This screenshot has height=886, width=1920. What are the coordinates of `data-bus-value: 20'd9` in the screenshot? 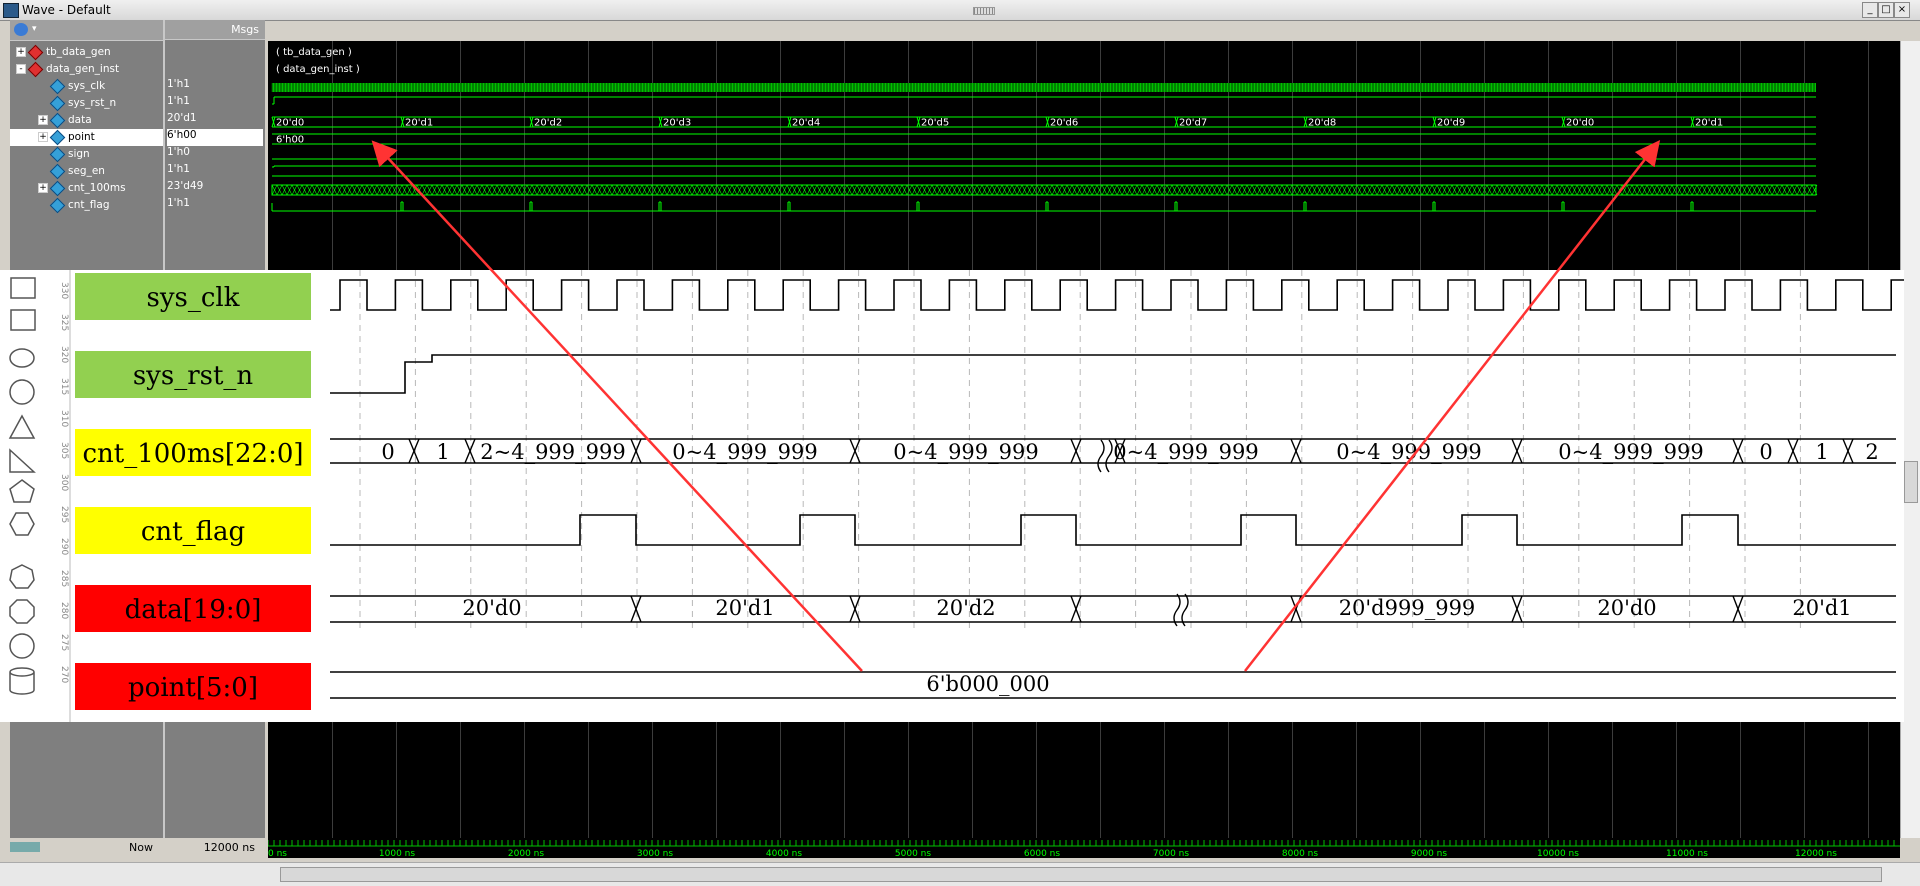 It's located at (1451, 123).